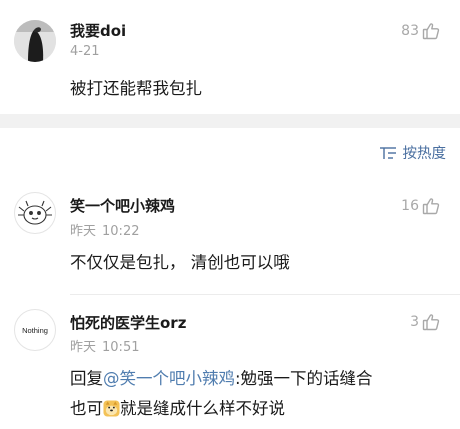 Image resolution: width=460 pixels, height=429 pixels. I want to click on avatar-text: Nothing, so click(35, 330).